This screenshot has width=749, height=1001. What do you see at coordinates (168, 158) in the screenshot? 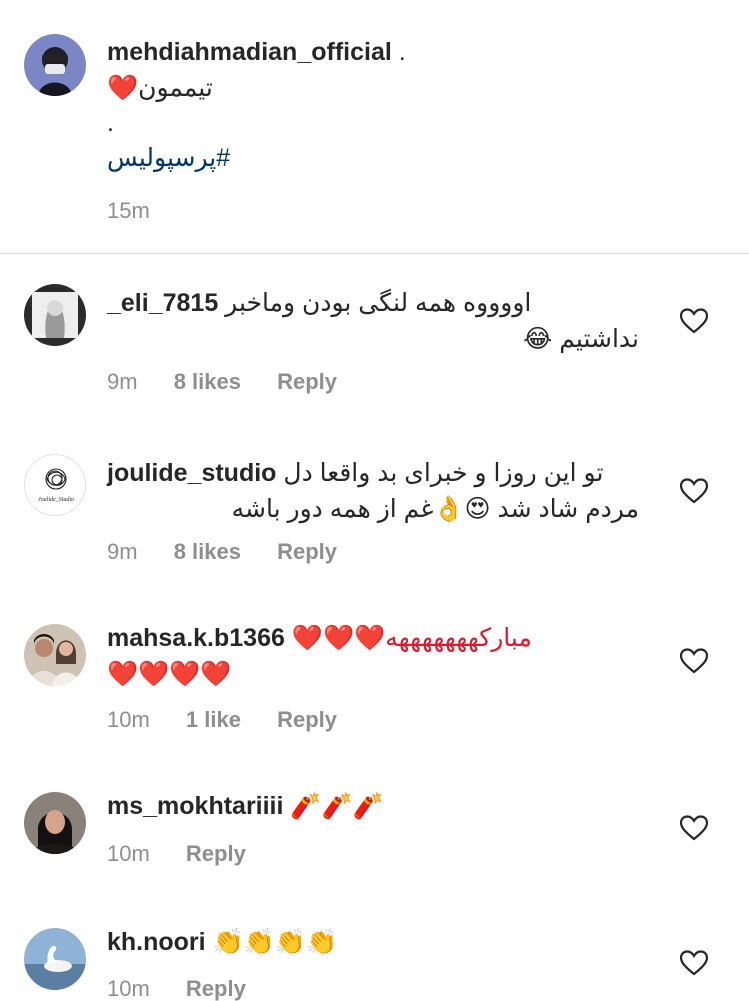
I see `caption-hashtag: #پرسپولیس` at bounding box center [168, 158].